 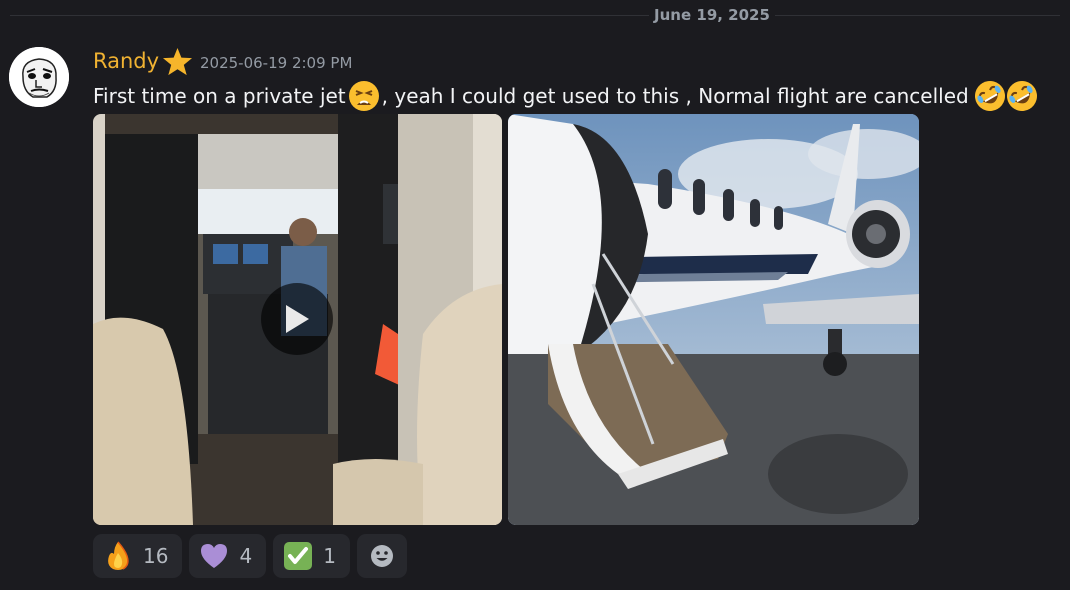 I want to click on reaction-fire: 16, so click(x=138, y=556).